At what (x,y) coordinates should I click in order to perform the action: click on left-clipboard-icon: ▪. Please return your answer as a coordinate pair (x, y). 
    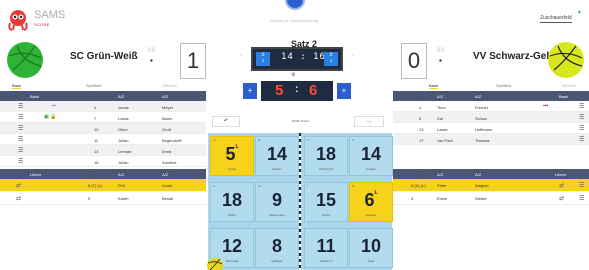
    Looking at the image, I should click on (151, 60).